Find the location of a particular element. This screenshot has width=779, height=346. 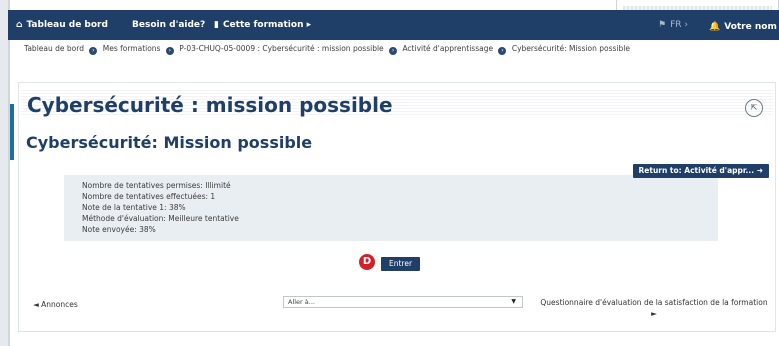

nav-this-course: ▮ Cette formation ▸ is located at coordinates (262, 25).